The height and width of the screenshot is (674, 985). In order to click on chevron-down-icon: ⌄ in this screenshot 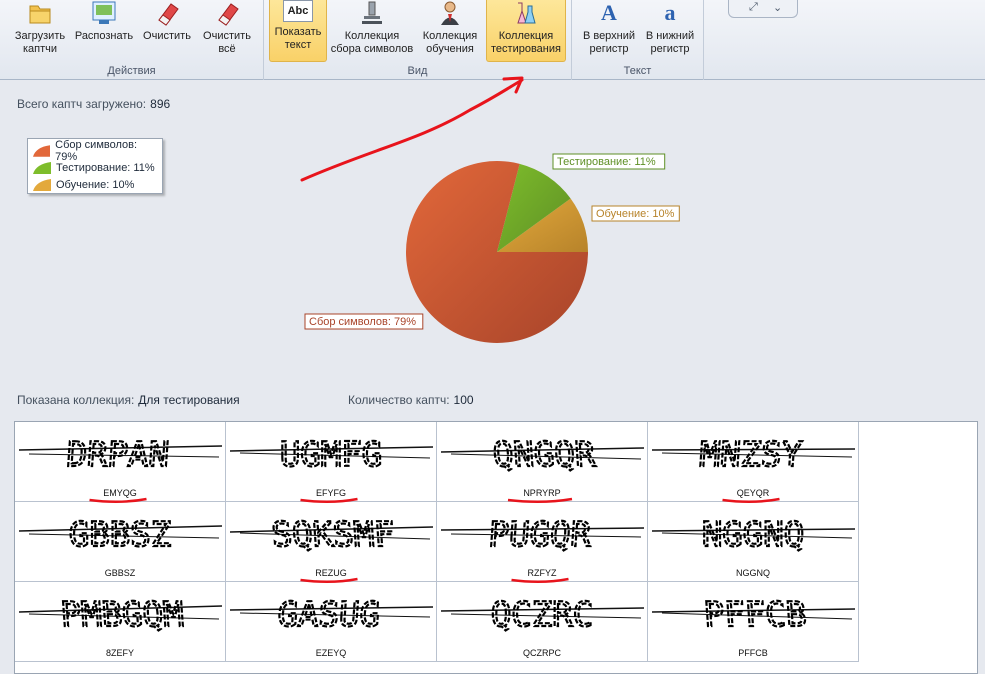, I will do `click(777, 7)`.